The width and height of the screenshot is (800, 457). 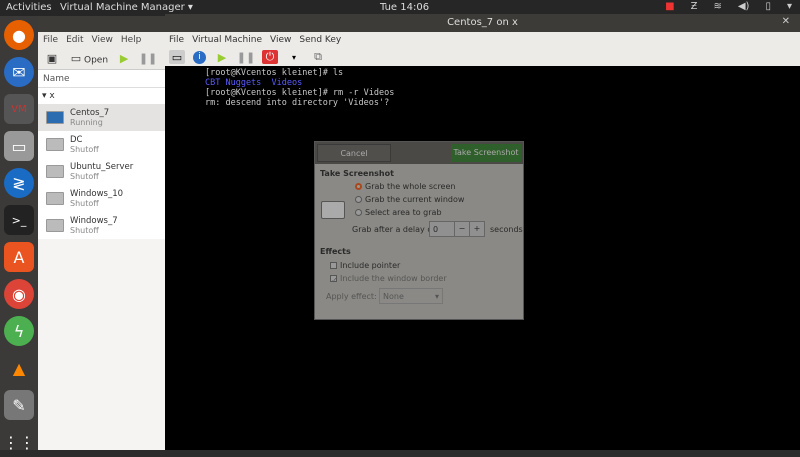 What do you see at coordinates (405, 186) in the screenshot?
I see `grab-whole-screen-radio: Grab the whole screen` at bounding box center [405, 186].